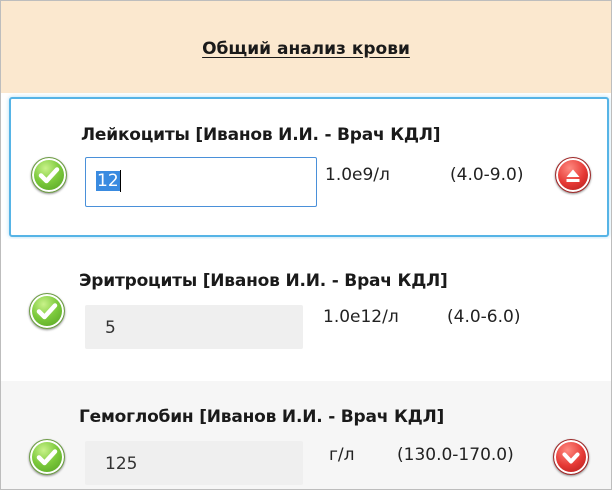  What do you see at coordinates (342, 455) in the screenshot?
I see `unit-label: г/л` at bounding box center [342, 455].